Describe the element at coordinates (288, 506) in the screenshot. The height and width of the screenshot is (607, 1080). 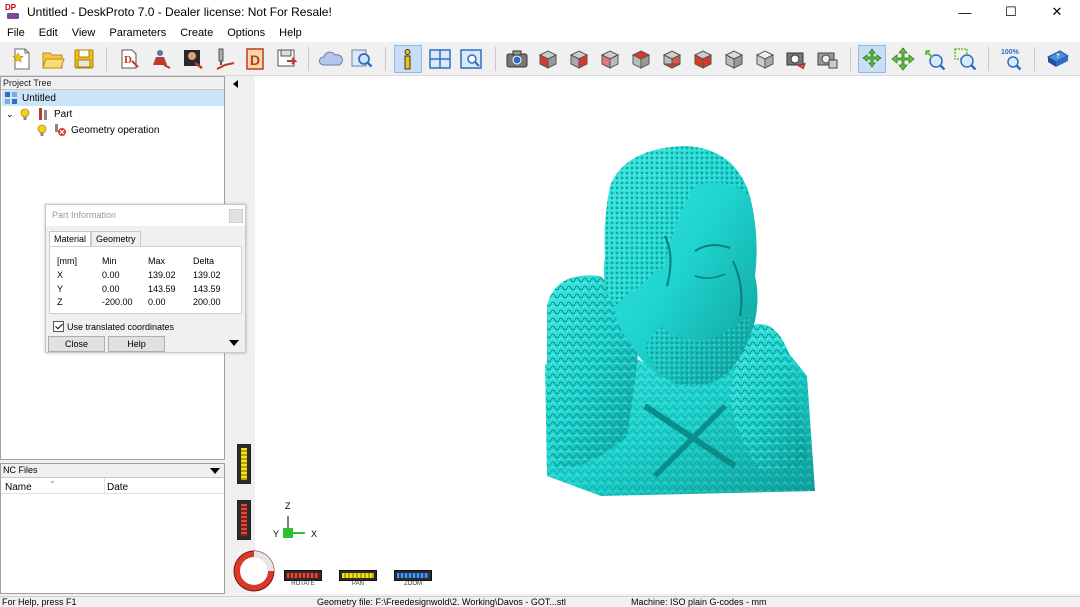
I see `axis-z-label: Z` at that location.